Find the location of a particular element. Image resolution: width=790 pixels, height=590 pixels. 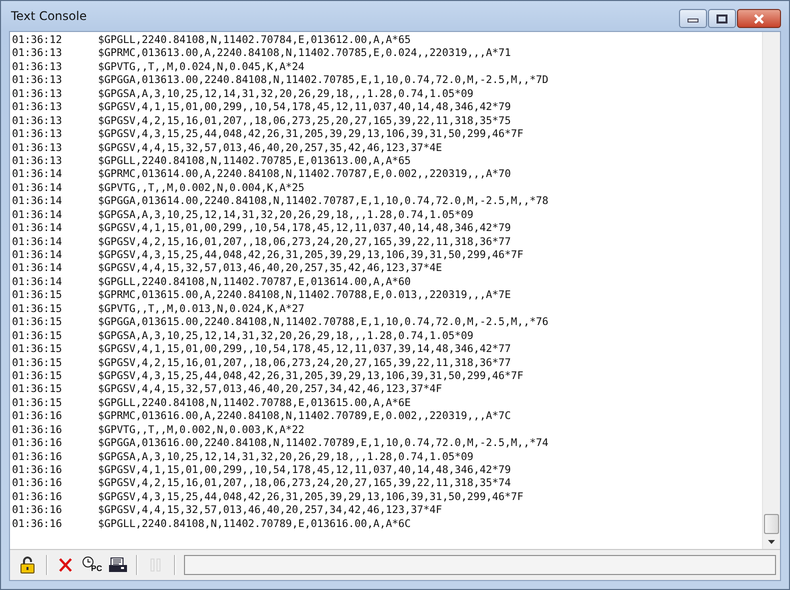

maximize-button is located at coordinates (722, 18).